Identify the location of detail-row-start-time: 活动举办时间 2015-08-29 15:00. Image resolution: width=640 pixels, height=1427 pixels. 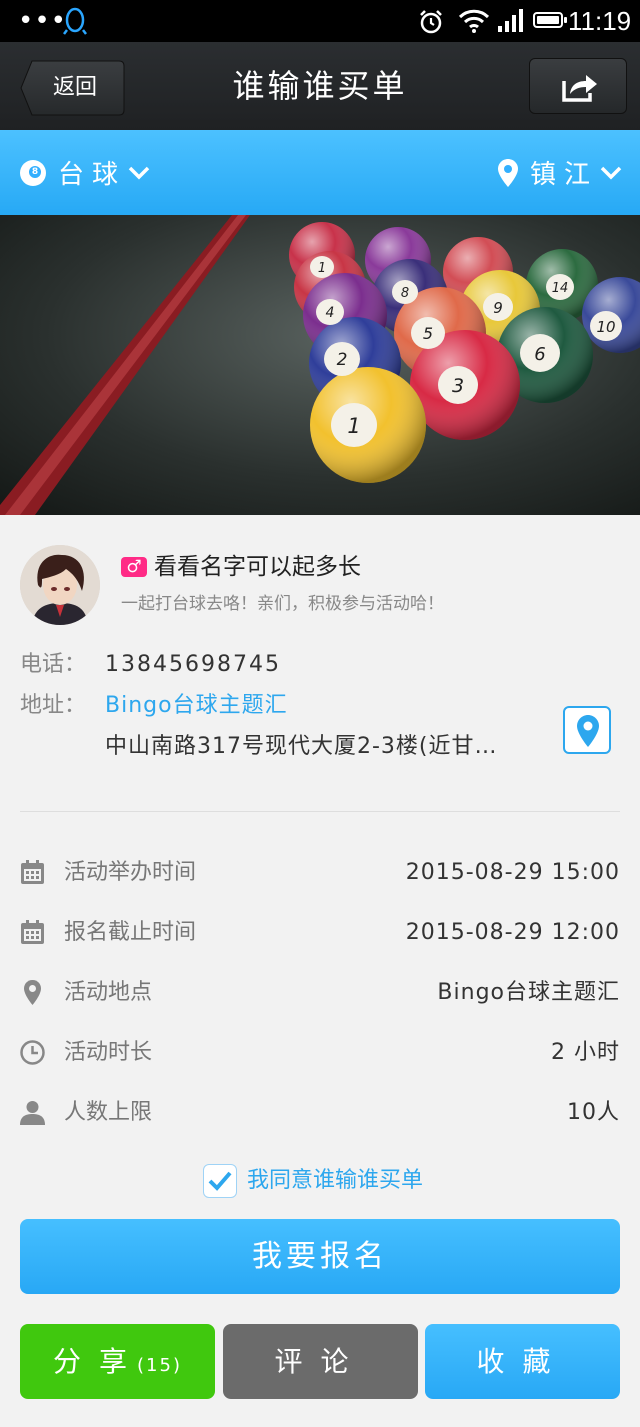
(320, 873).